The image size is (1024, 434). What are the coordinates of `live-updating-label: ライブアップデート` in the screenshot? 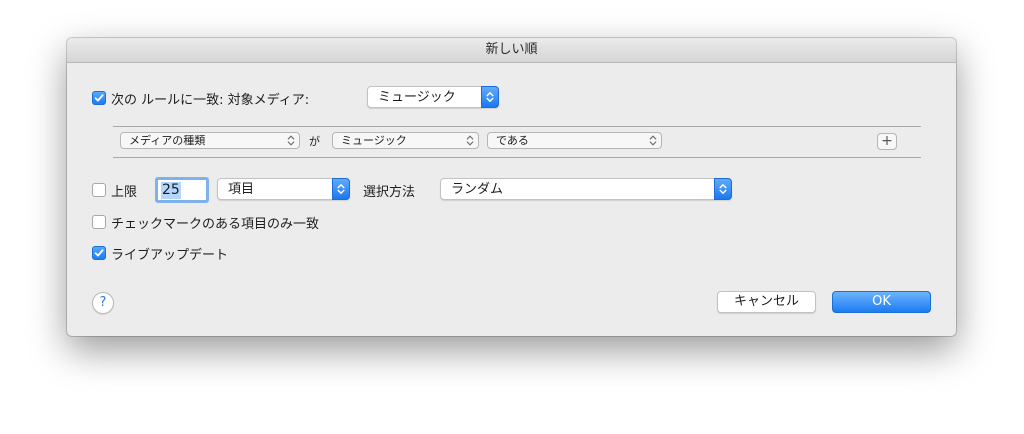 It's located at (170, 255).